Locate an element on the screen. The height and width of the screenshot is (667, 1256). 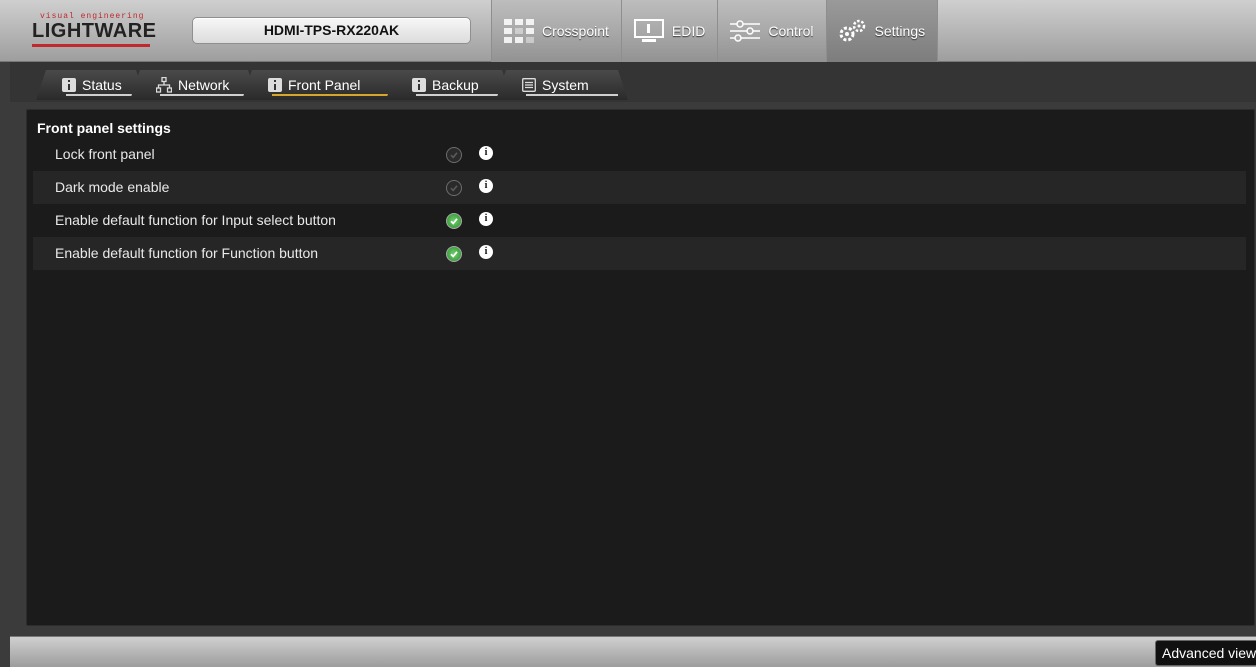
function-button-default-checkbox is located at coordinates (454, 254).